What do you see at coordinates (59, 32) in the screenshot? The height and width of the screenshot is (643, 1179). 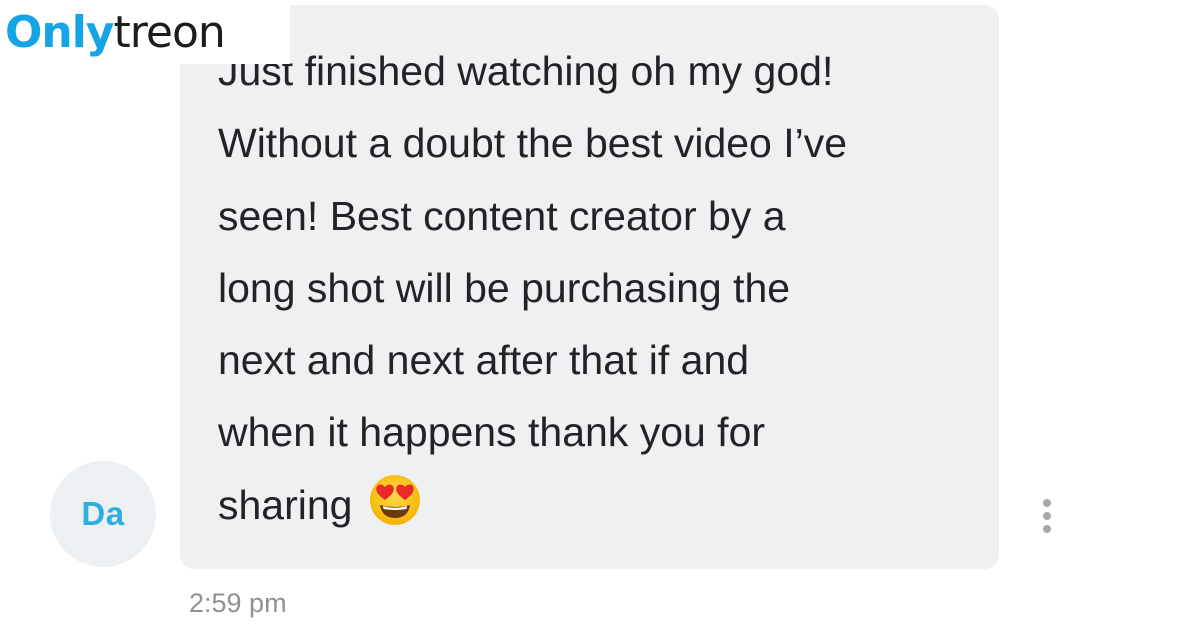 I see `watermark-part-only: Only` at bounding box center [59, 32].